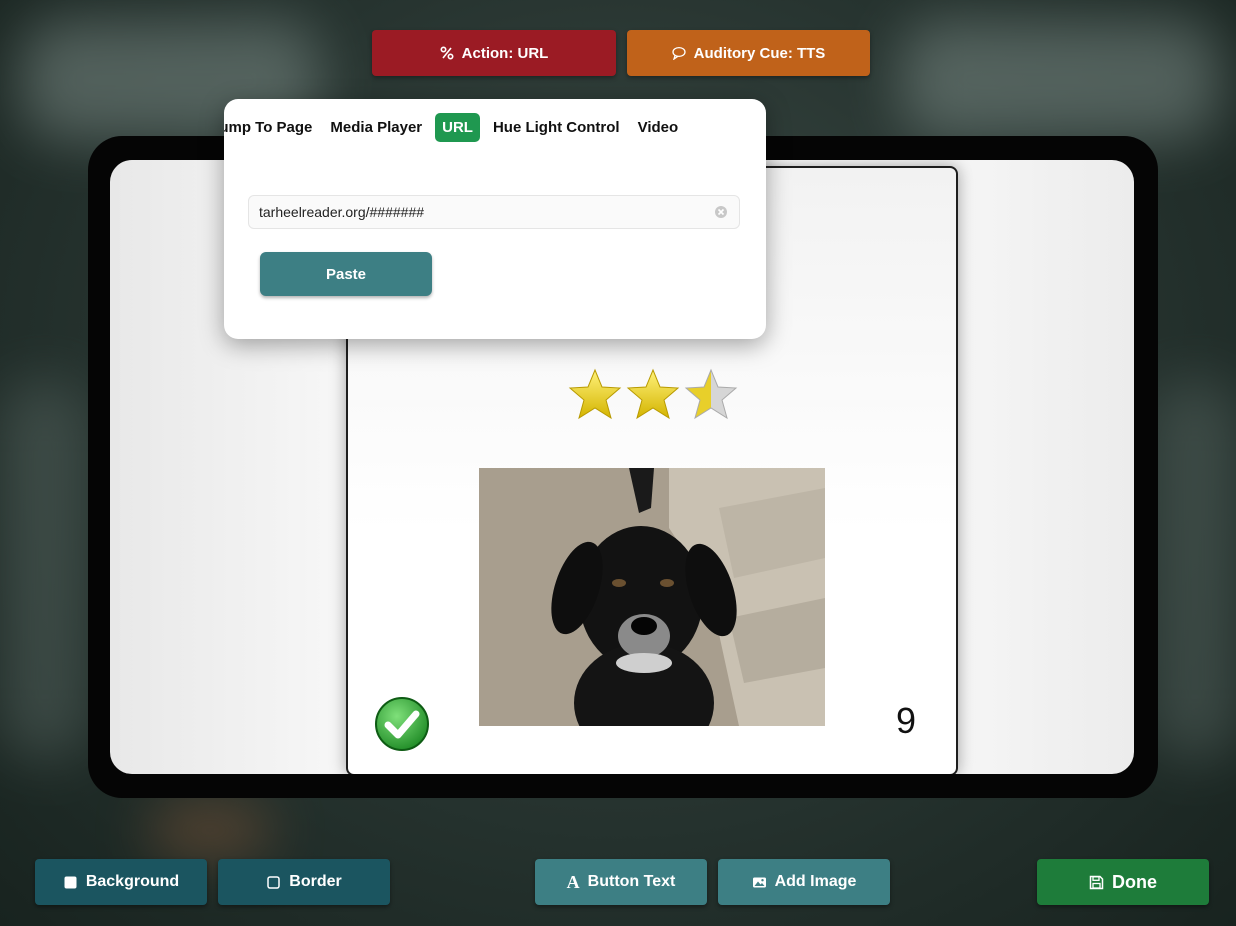 This screenshot has height=926, width=1236. What do you see at coordinates (272, 127) in the screenshot?
I see `tab-jump-to-page: Jump To Page` at bounding box center [272, 127].